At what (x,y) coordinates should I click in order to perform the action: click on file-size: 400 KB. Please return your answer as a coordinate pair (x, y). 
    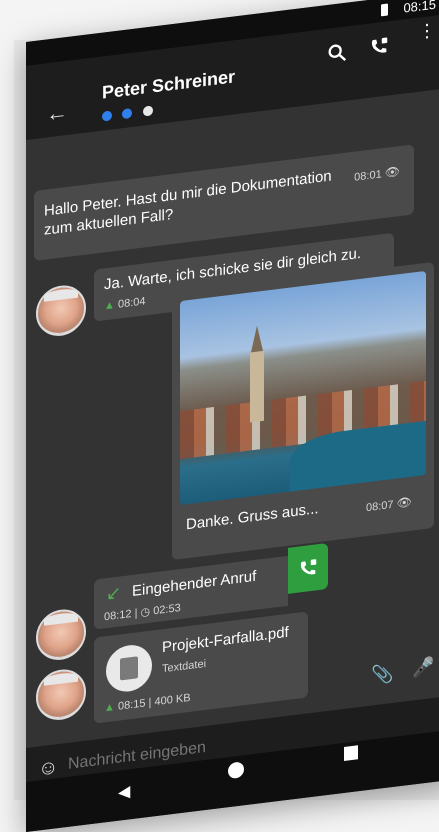
    Looking at the image, I should click on (172, 700).